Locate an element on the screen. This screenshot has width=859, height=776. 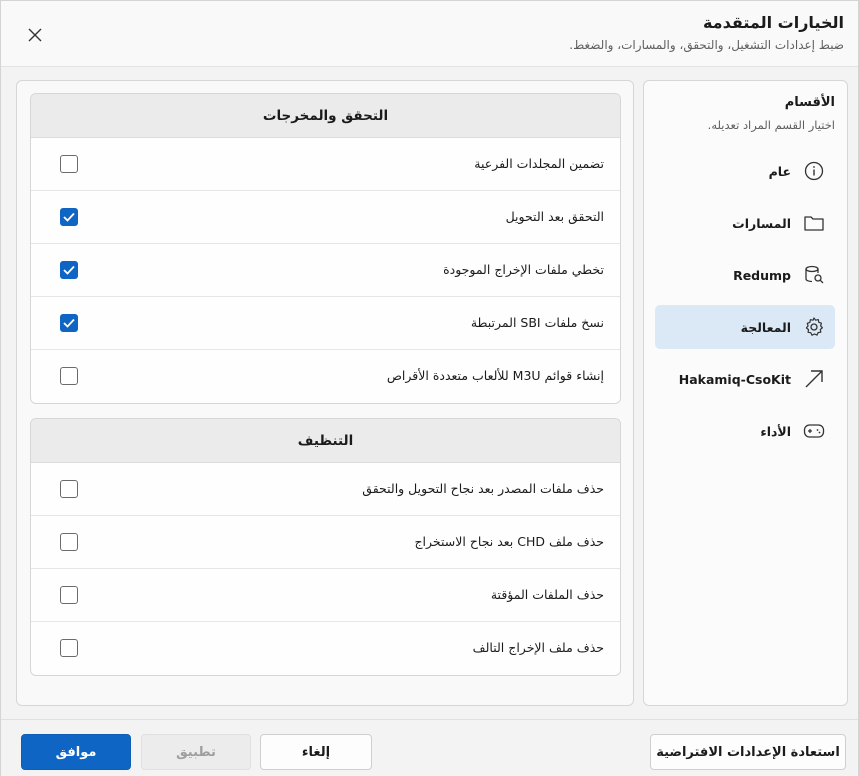
group-title: التنظيف is located at coordinates (325, 441).